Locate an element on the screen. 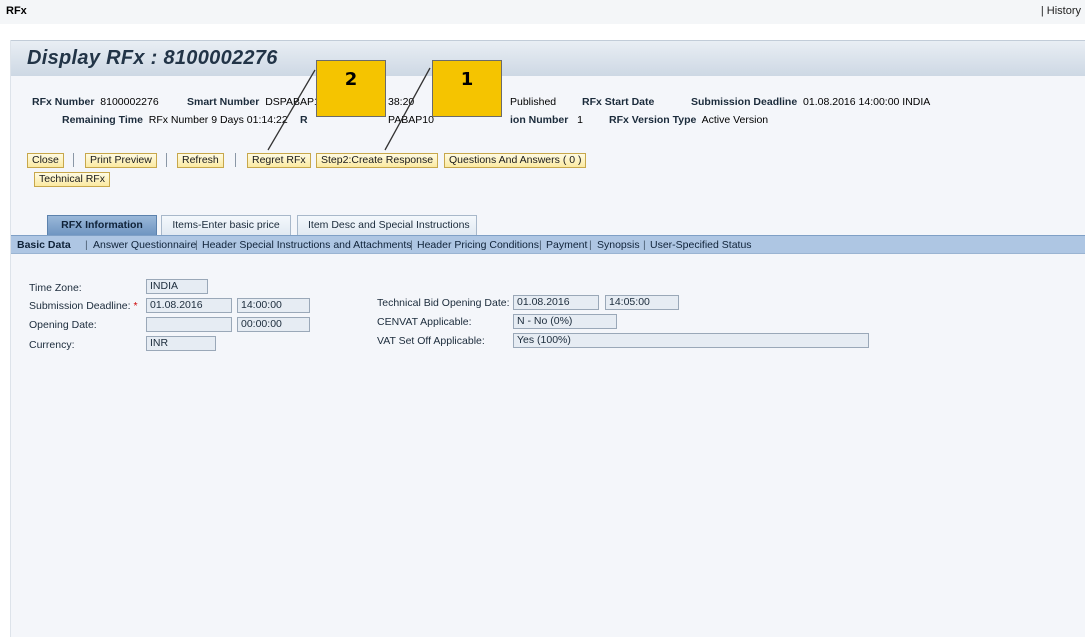  rfx-start-date-label: RFx Start Date is located at coordinates (618, 102).